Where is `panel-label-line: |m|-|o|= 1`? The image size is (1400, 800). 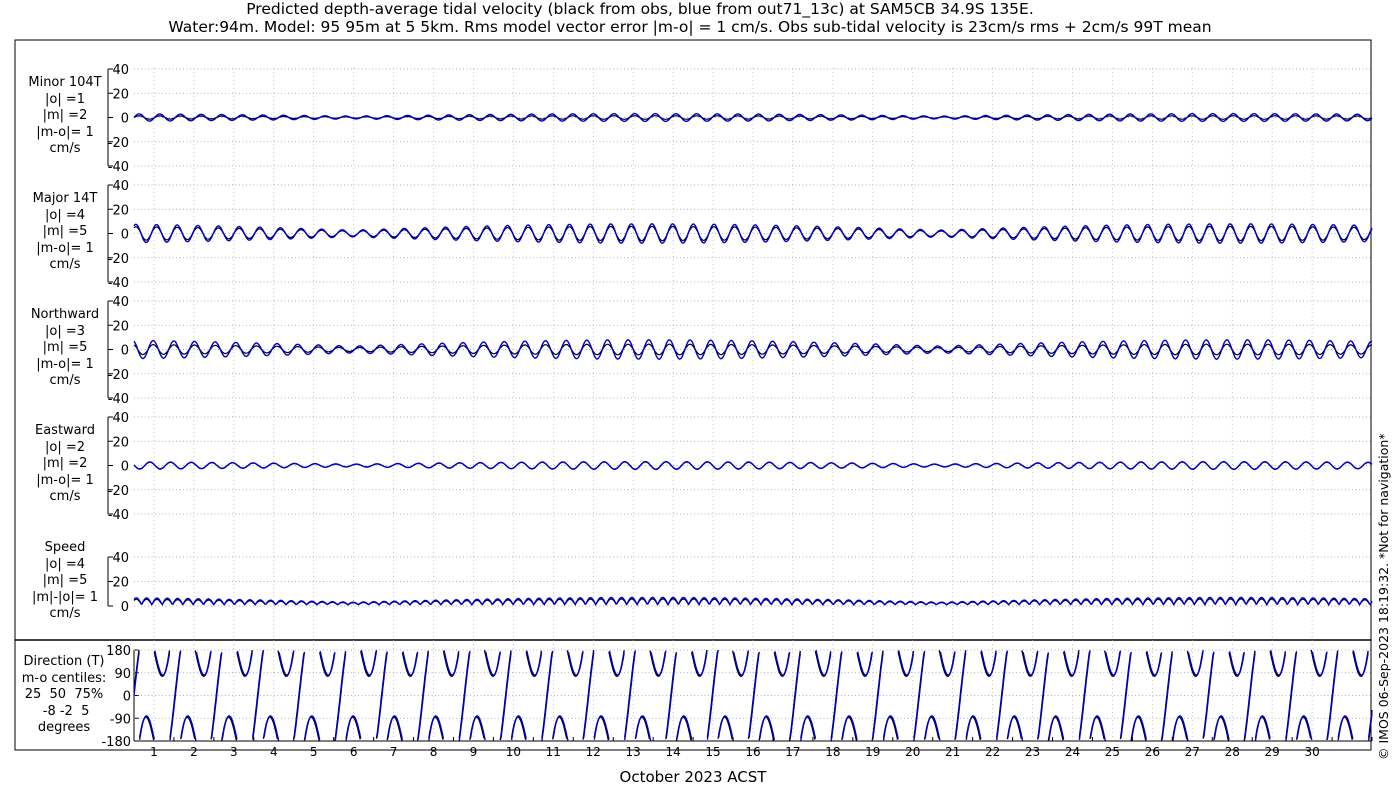
panel-label-line: |m|-|o|= 1 is located at coordinates (65, 597).